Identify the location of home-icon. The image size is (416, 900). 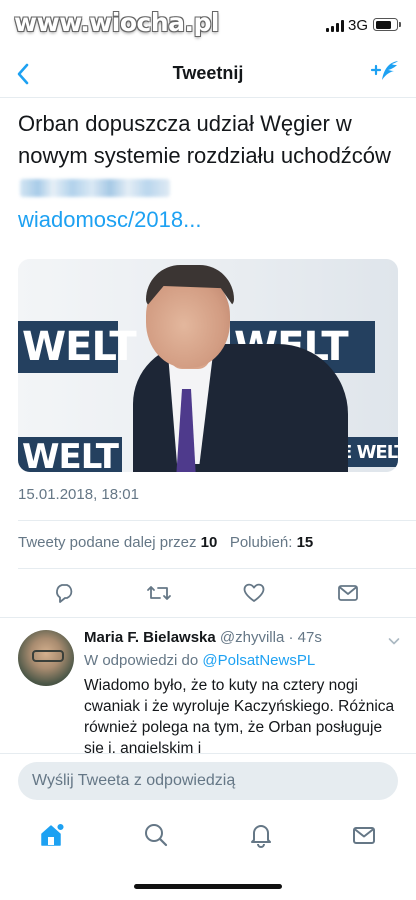
(53, 835).